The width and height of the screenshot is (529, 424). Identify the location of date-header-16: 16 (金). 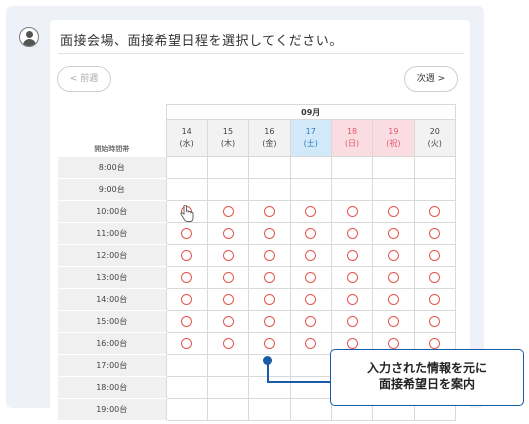
(269, 138).